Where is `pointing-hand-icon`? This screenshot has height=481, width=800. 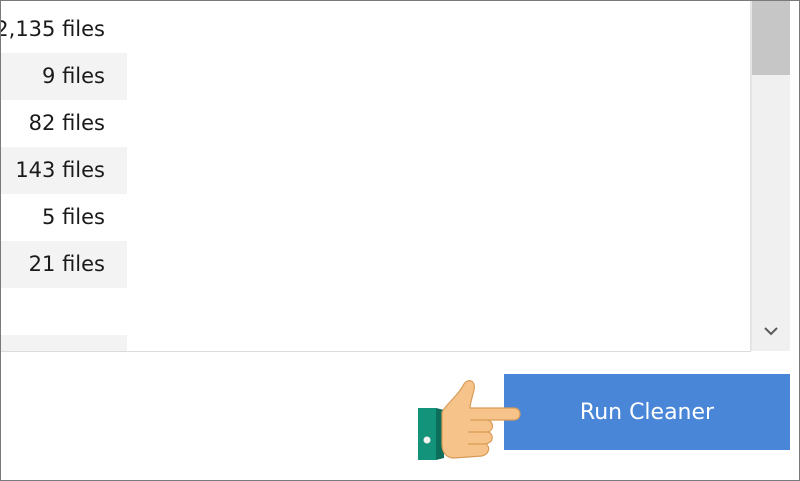
pointing-hand-icon is located at coordinates (469, 420).